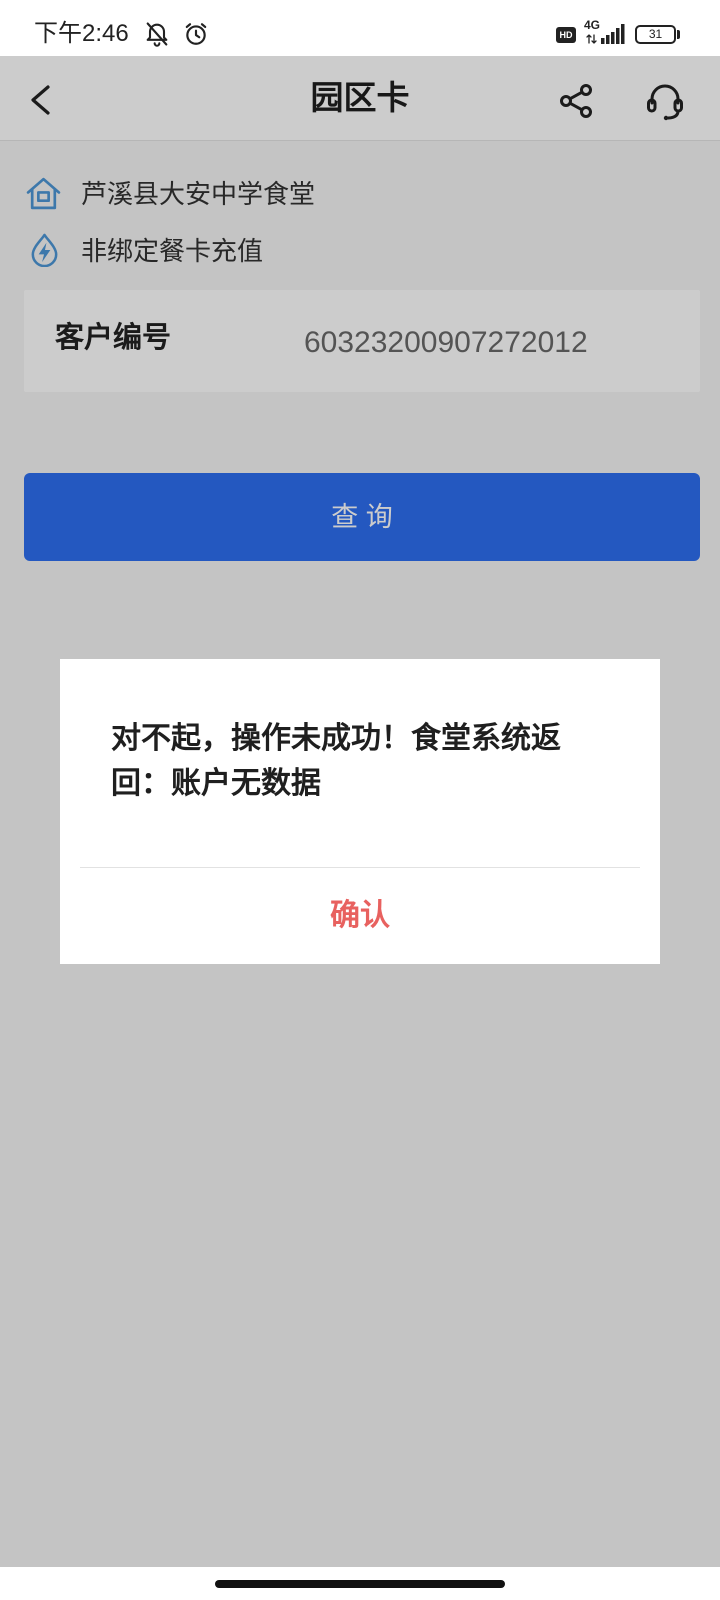 This screenshot has width=720, height=1600. Describe the element at coordinates (566, 35) in the screenshot. I see `hd-badge: HD` at that location.